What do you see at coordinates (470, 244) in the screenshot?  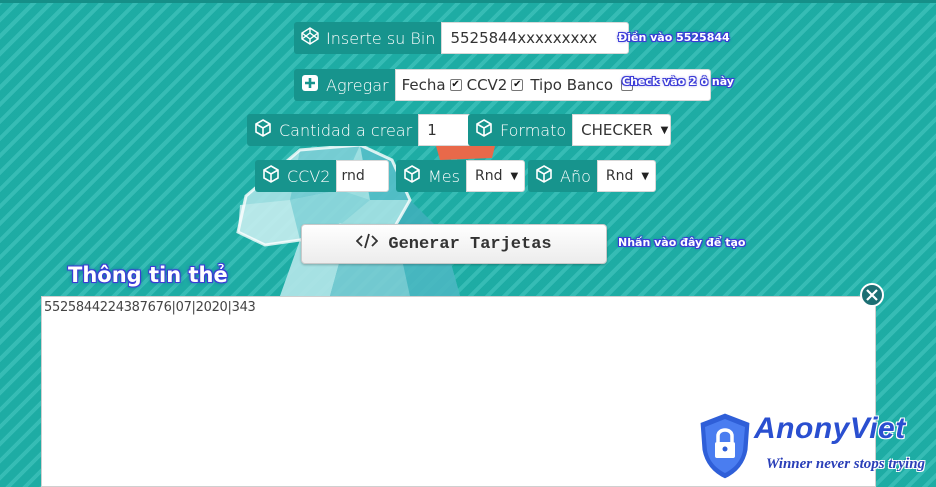 I see `generate-button-label: Generar Tarjetas` at bounding box center [470, 244].